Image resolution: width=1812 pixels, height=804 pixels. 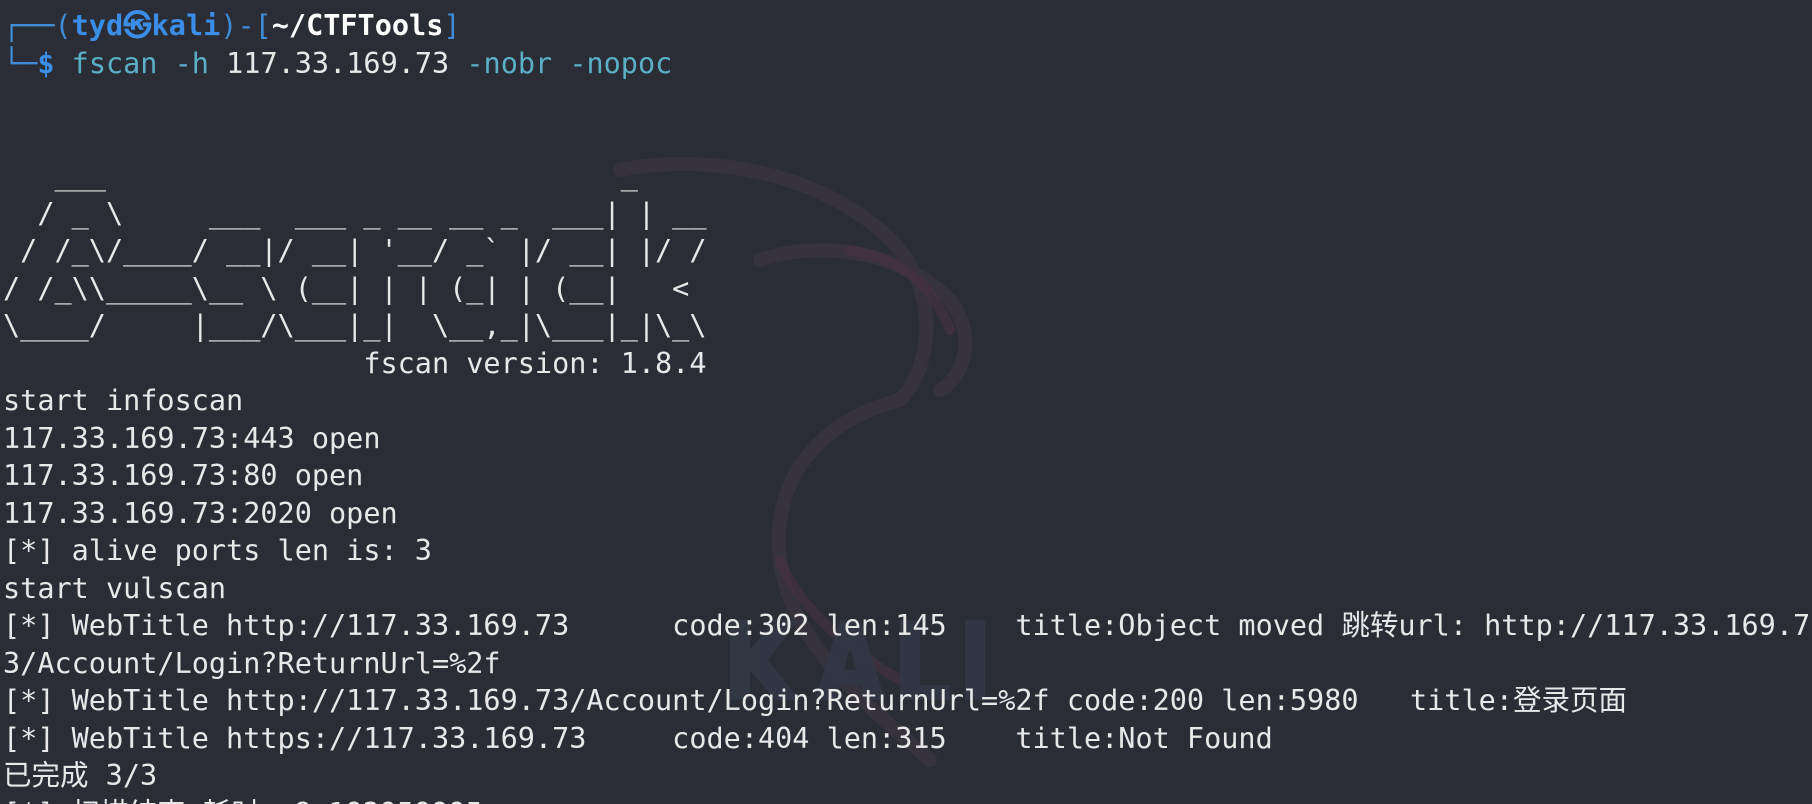 I want to click on prompt-user: tyd, so click(x=97, y=25).